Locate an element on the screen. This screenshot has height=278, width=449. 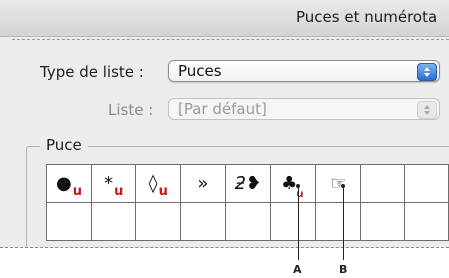
list-label: Liste : is located at coordinates (131, 110).